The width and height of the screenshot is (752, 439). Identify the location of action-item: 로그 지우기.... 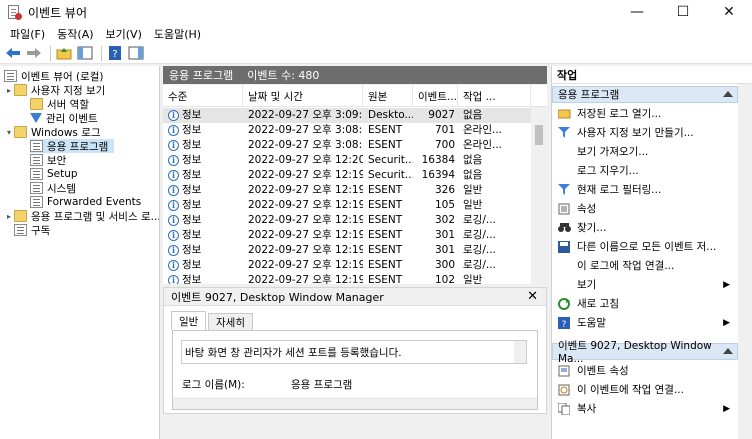
(645, 170).